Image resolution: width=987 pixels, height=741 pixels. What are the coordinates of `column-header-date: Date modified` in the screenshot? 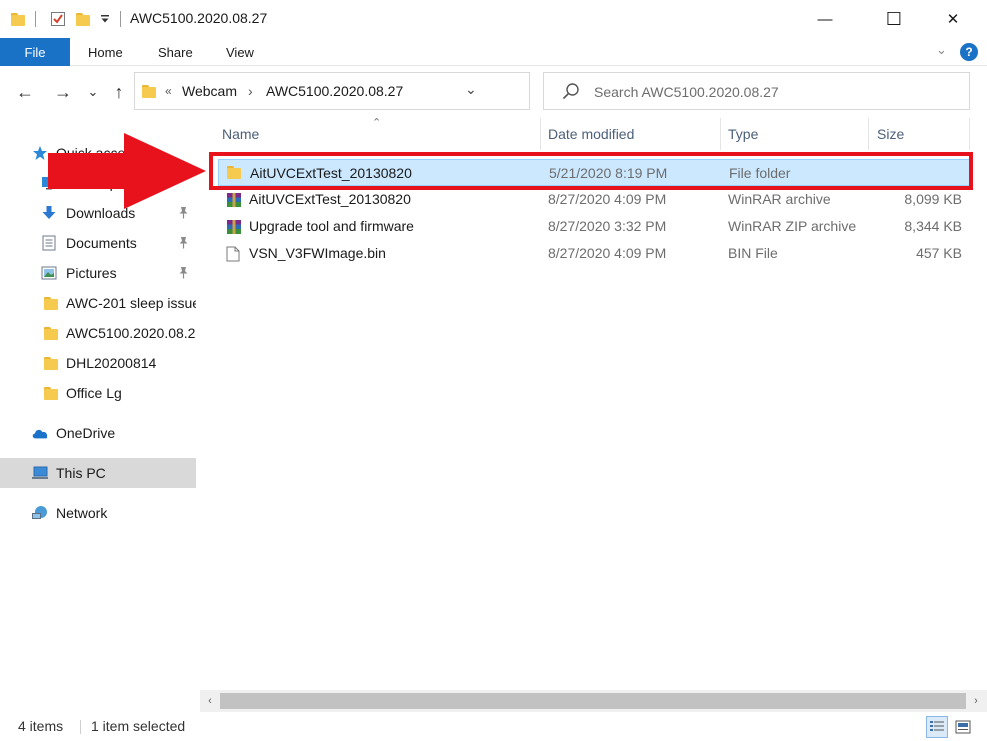 It's located at (591, 134).